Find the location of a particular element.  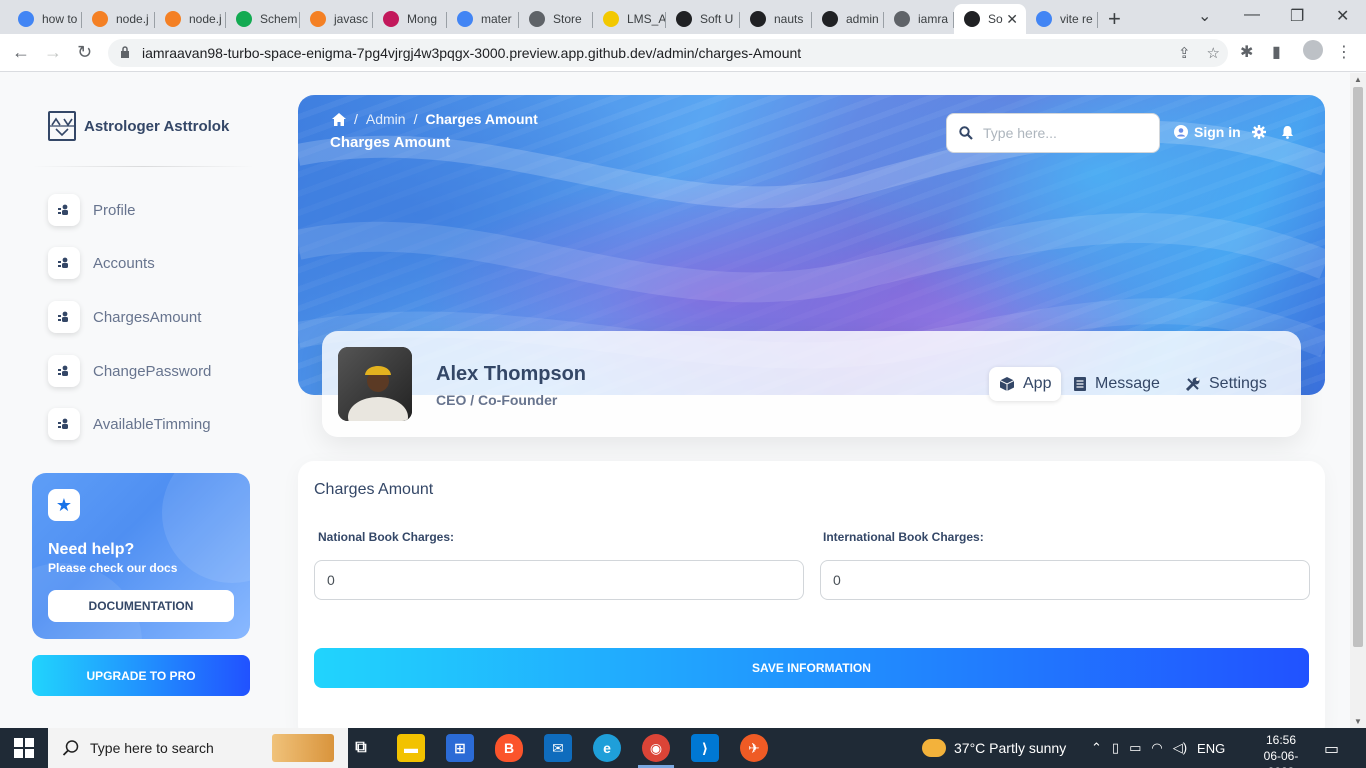

tab-search-icon: ⌄ is located at coordinates (1204, 16).